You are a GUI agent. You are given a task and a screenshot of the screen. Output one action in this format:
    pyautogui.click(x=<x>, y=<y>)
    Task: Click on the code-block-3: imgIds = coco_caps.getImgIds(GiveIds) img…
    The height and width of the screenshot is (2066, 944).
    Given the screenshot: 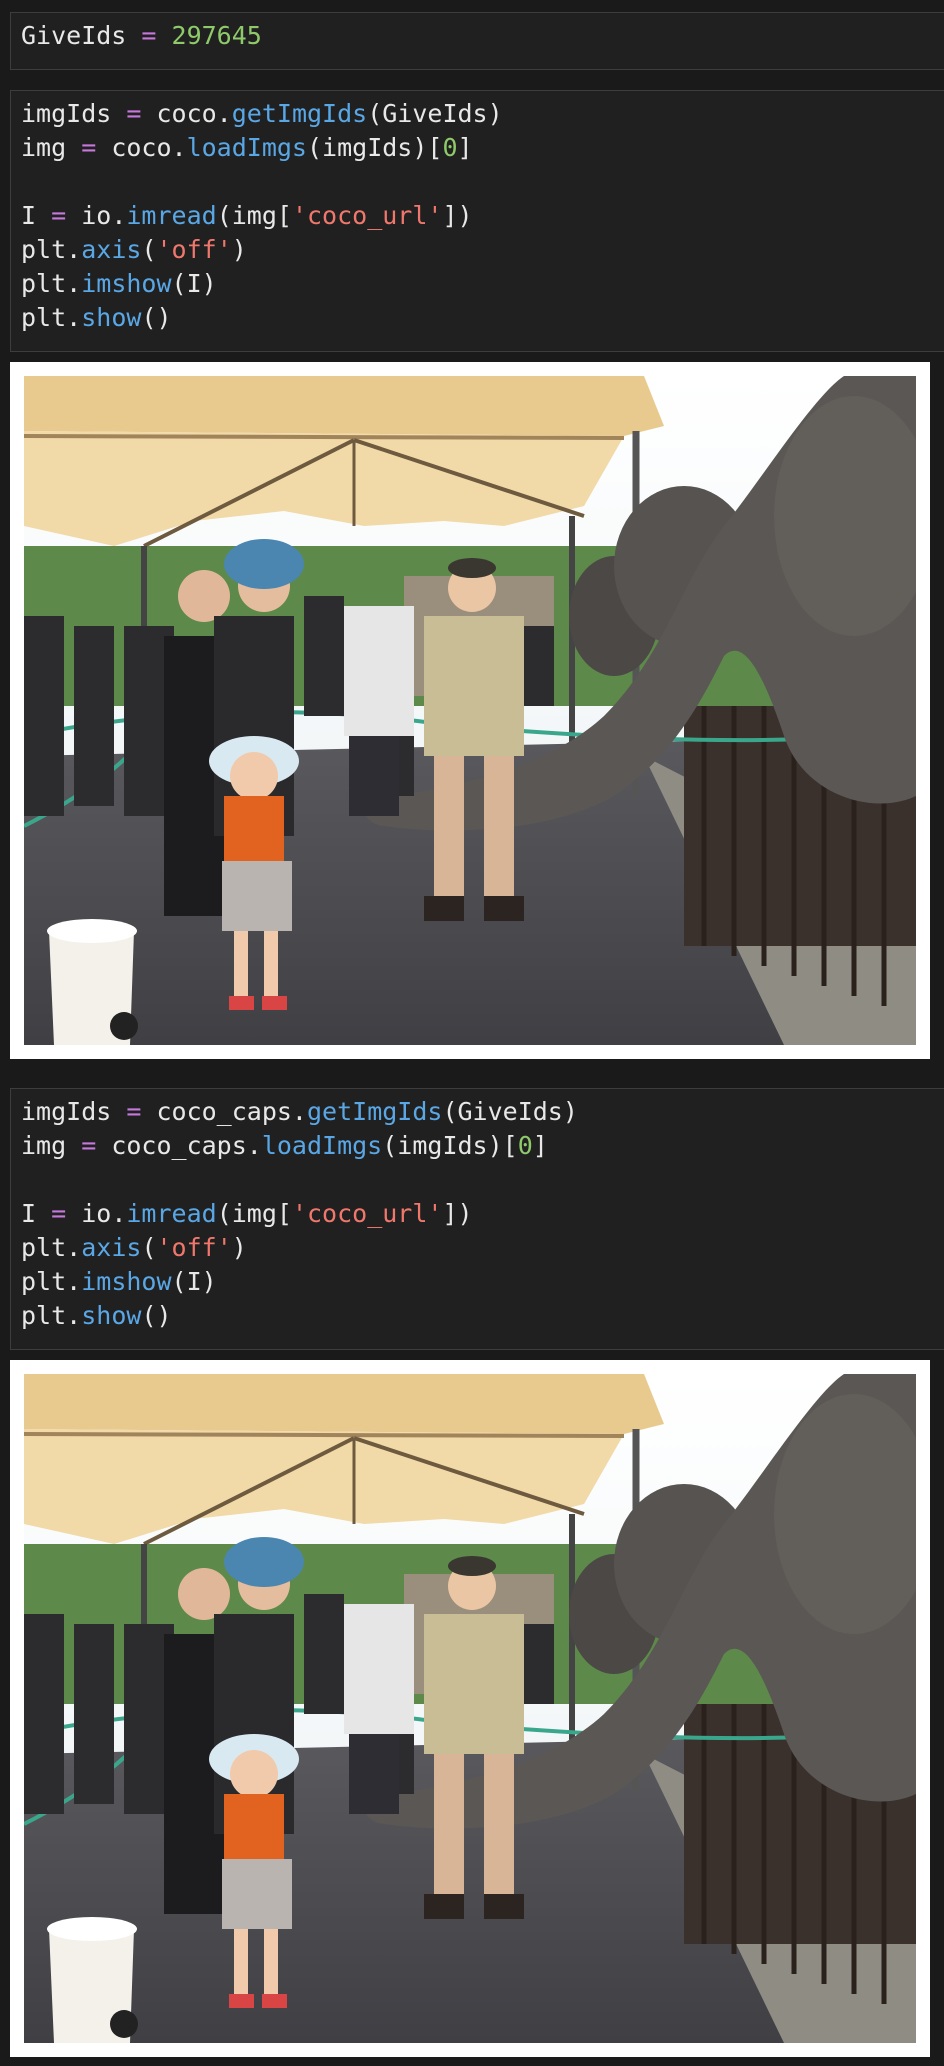 What is the action you would take?
    pyautogui.click(x=480, y=1214)
    